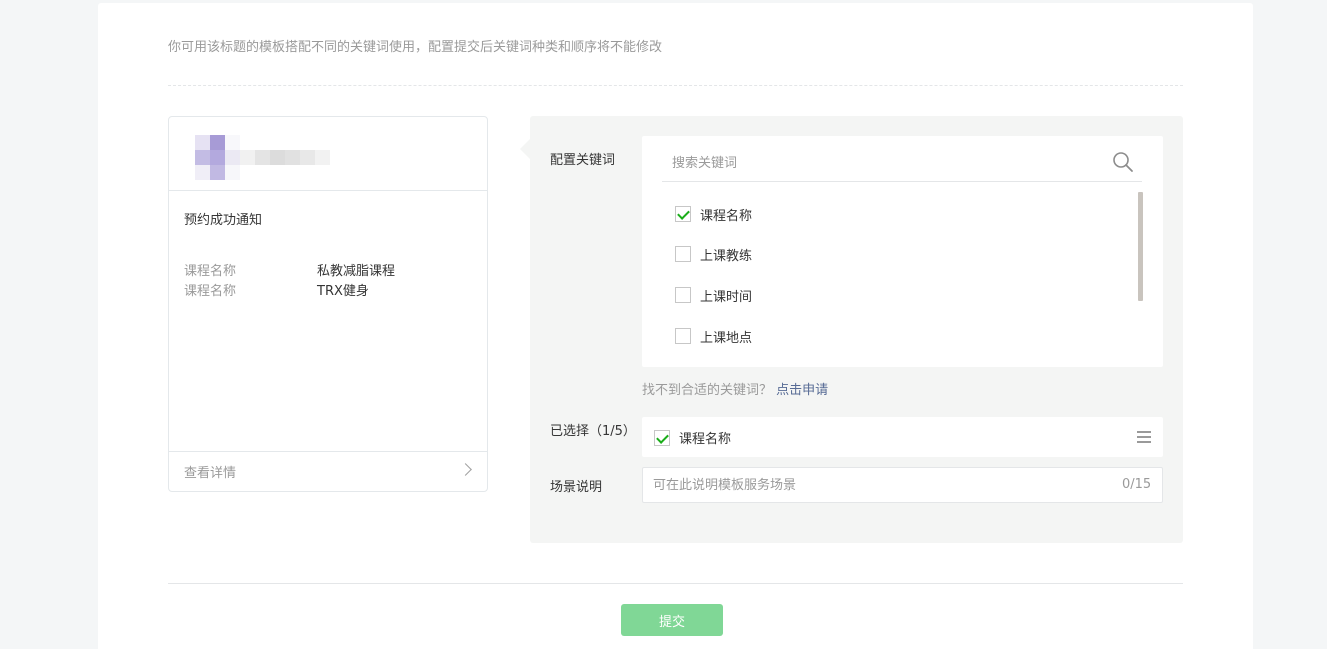 The image size is (1327, 649). I want to click on selected-count-label: 已选择（1/5）, so click(593, 431).